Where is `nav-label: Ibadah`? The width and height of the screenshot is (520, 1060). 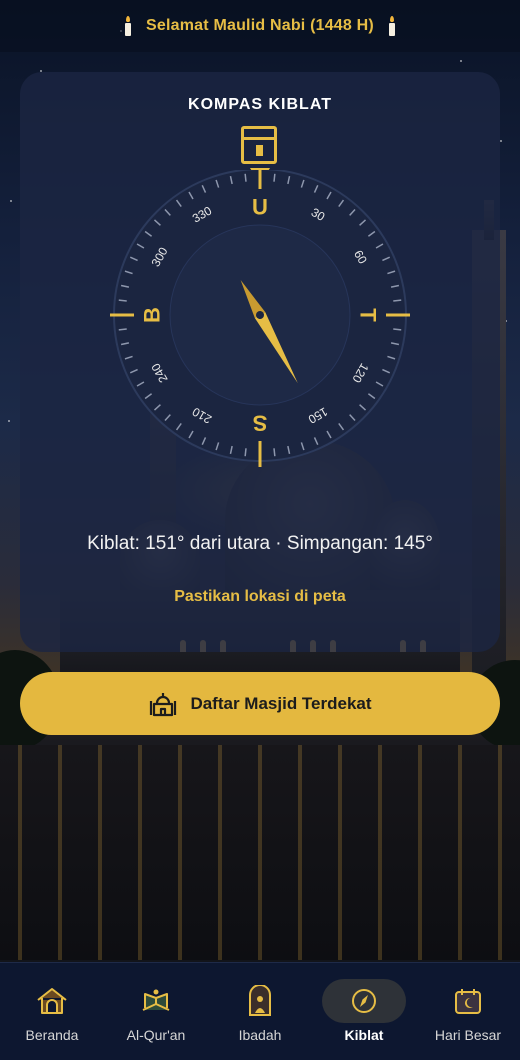
nav-label: Ibadah is located at coordinates (260, 1035).